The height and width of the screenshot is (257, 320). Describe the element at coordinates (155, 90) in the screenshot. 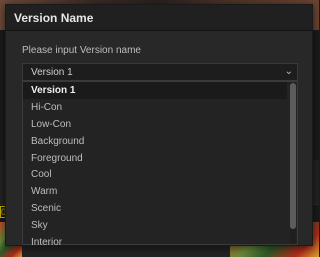

I see `dropdown-item-version-1: Version 1` at that location.